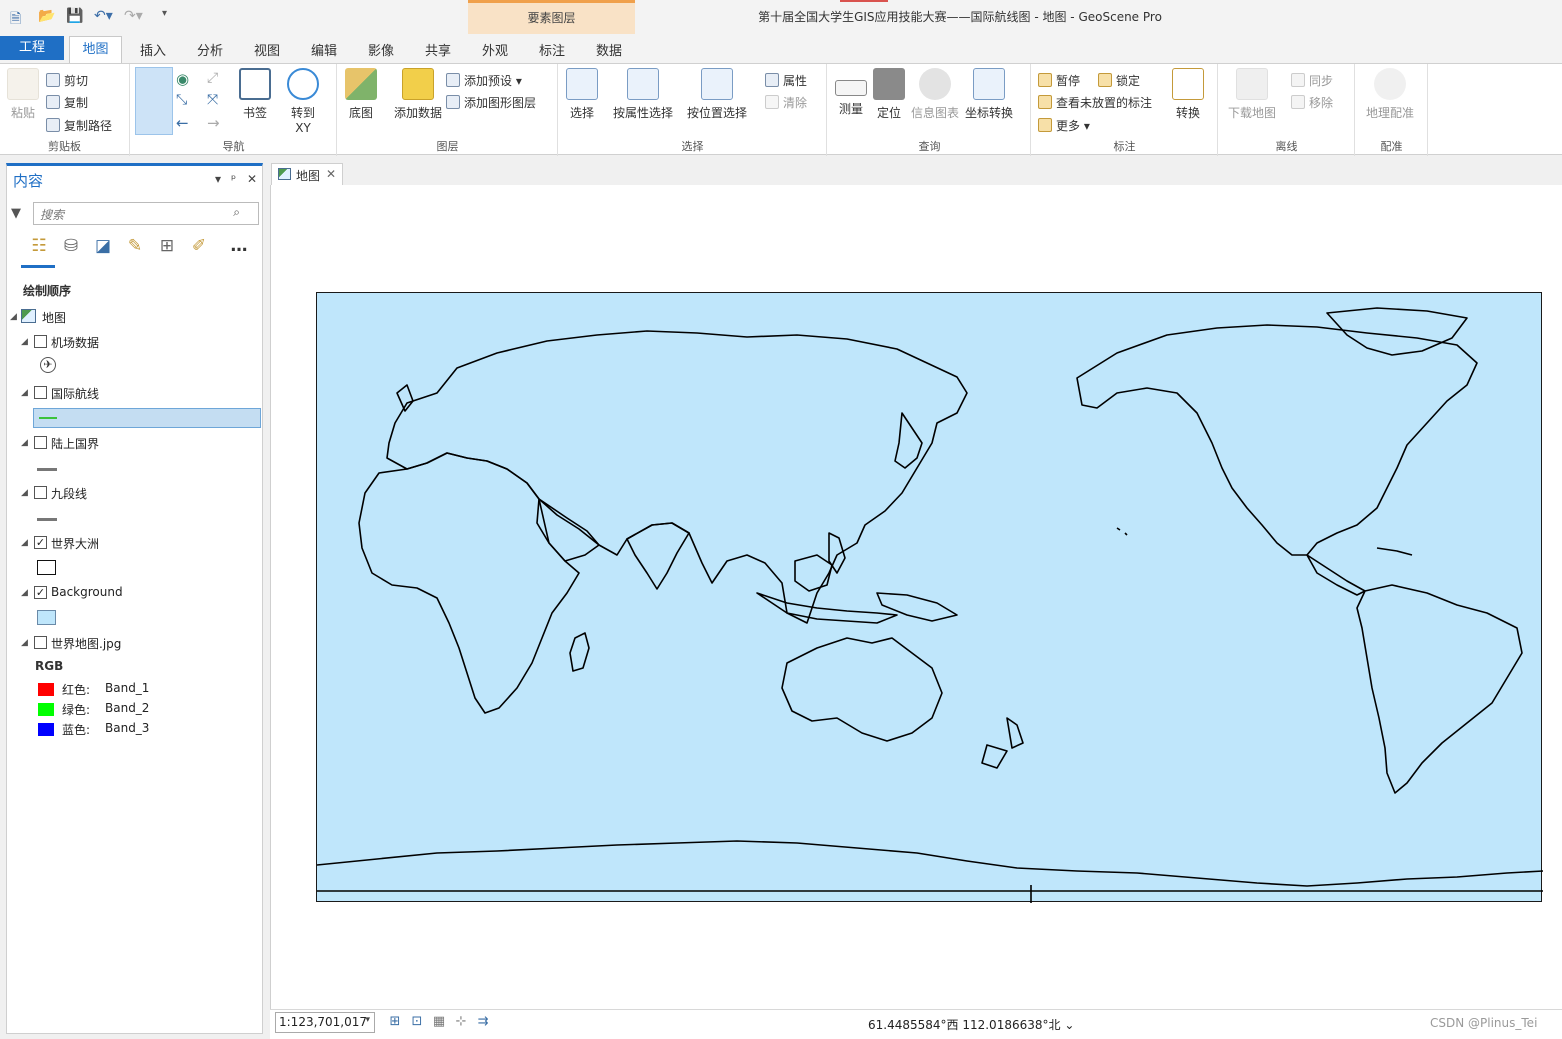  Describe the element at coordinates (133, 16) in the screenshot. I see `redo-icon: ↷▾` at that location.